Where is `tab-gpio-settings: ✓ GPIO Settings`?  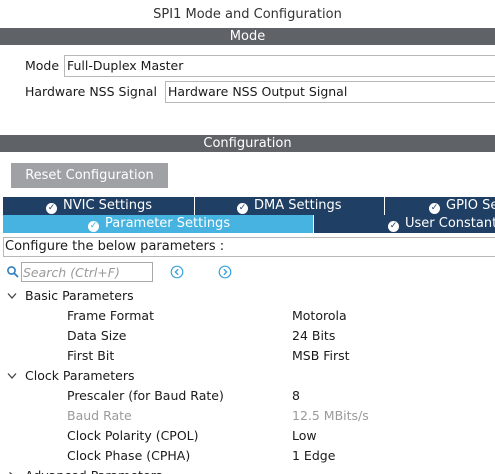
tab-gpio-settings: ✓ GPIO Settings is located at coordinates (440, 206).